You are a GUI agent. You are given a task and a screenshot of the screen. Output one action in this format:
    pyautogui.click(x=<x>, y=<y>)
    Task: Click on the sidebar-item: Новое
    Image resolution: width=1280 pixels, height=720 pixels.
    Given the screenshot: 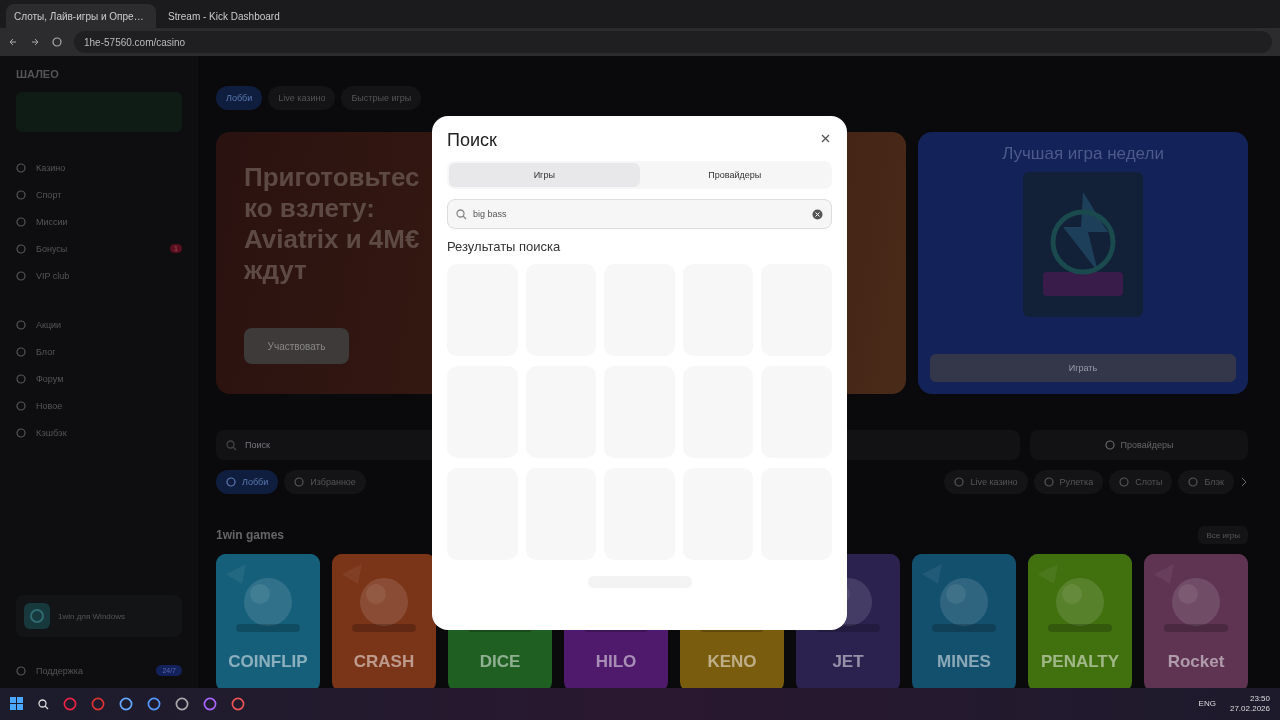 What is the action you would take?
    pyautogui.click(x=99, y=405)
    